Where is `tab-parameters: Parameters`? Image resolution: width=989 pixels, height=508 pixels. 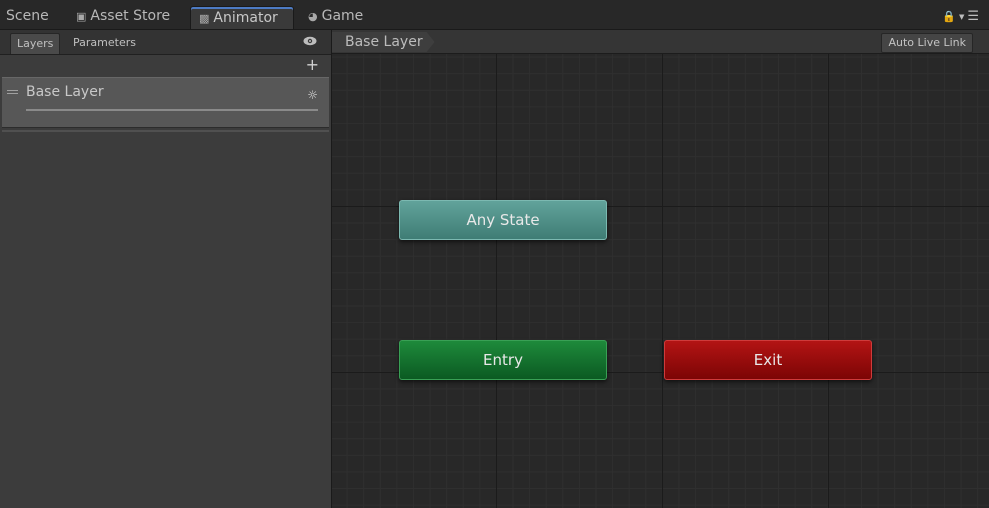 tab-parameters: Parameters is located at coordinates (104, 43).